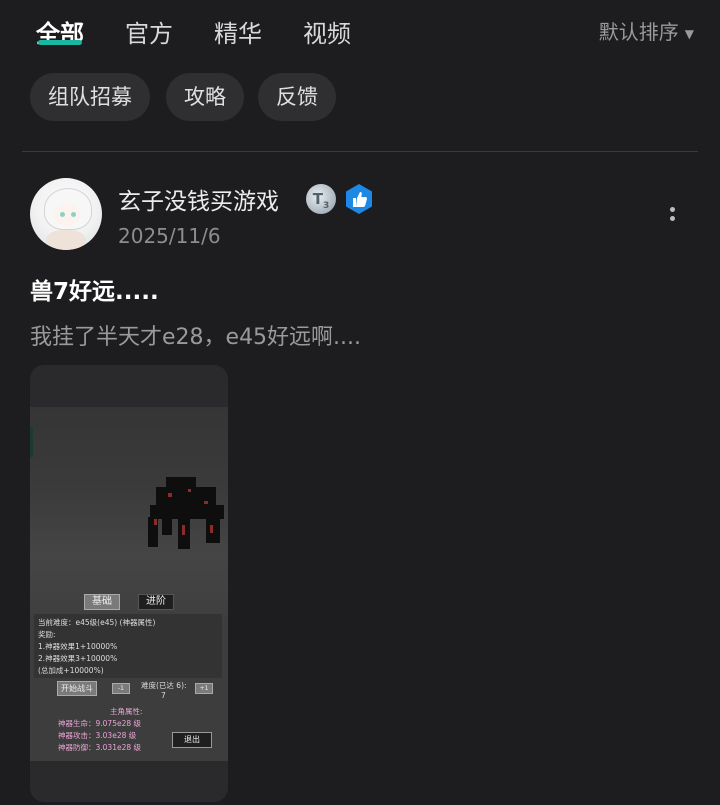 The image size is (720, 805). What do you see at coordinates (359, 199) in the screenshot?
I see `thumbs-up-badge-icon` at bounding box center [359, 199].